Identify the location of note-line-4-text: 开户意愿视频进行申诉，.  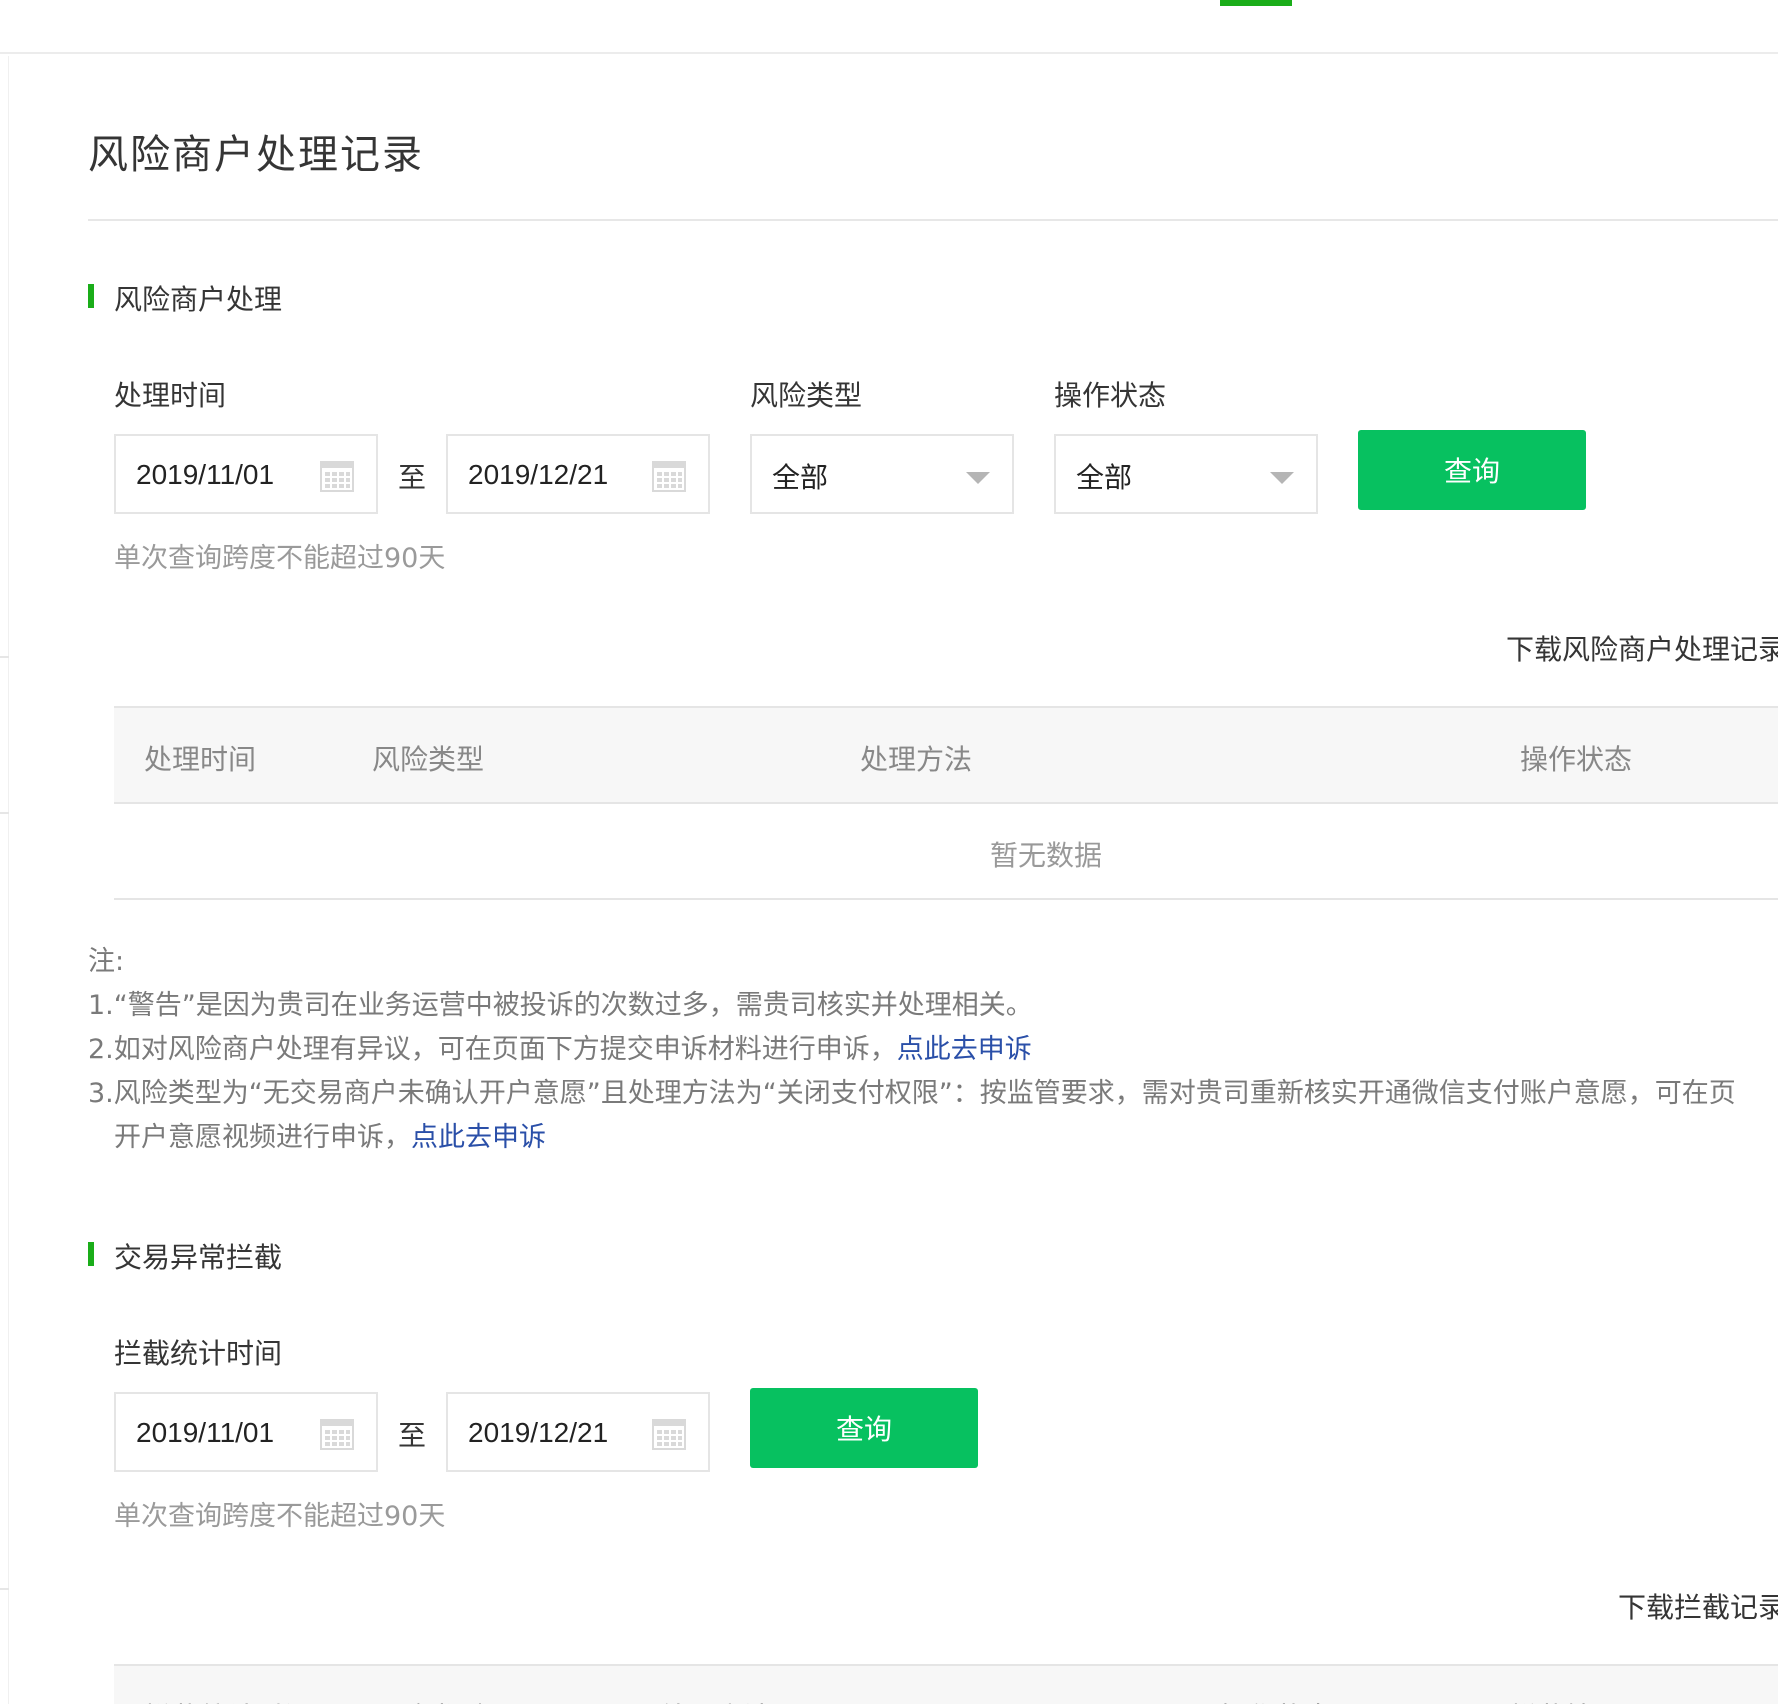
(262, 1137).